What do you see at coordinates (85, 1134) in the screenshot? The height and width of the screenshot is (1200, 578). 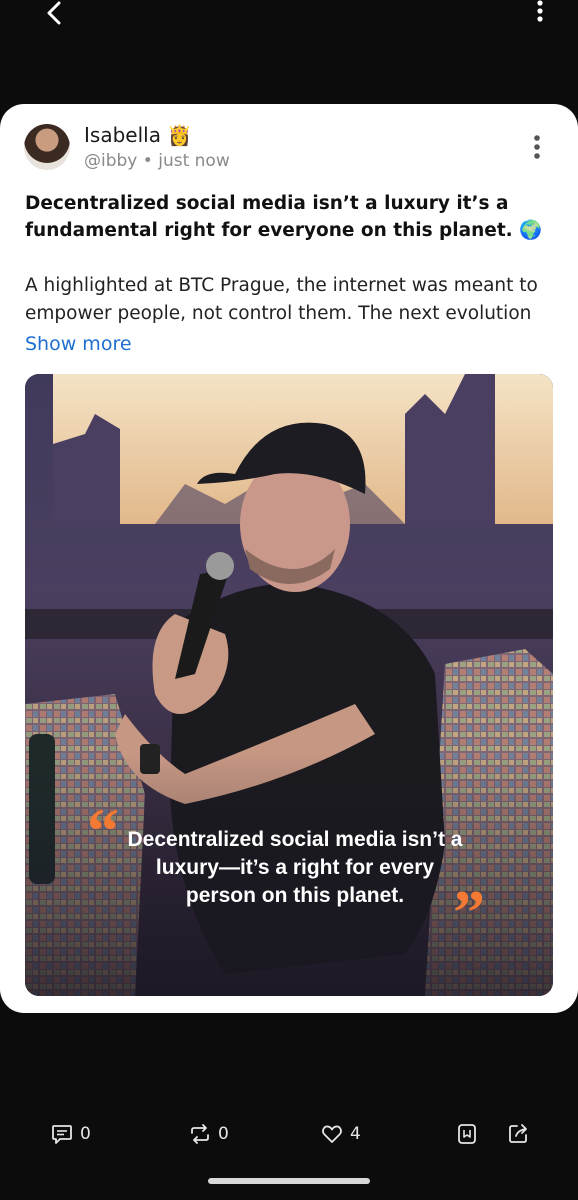 I see `comment-count: 0` at bounding box center [85, 1134].